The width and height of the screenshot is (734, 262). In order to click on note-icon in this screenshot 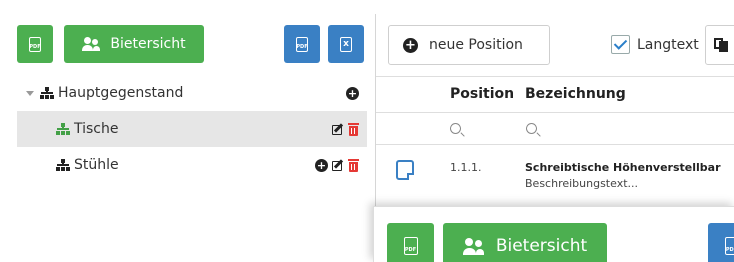, I will do `click(405, 170)`.